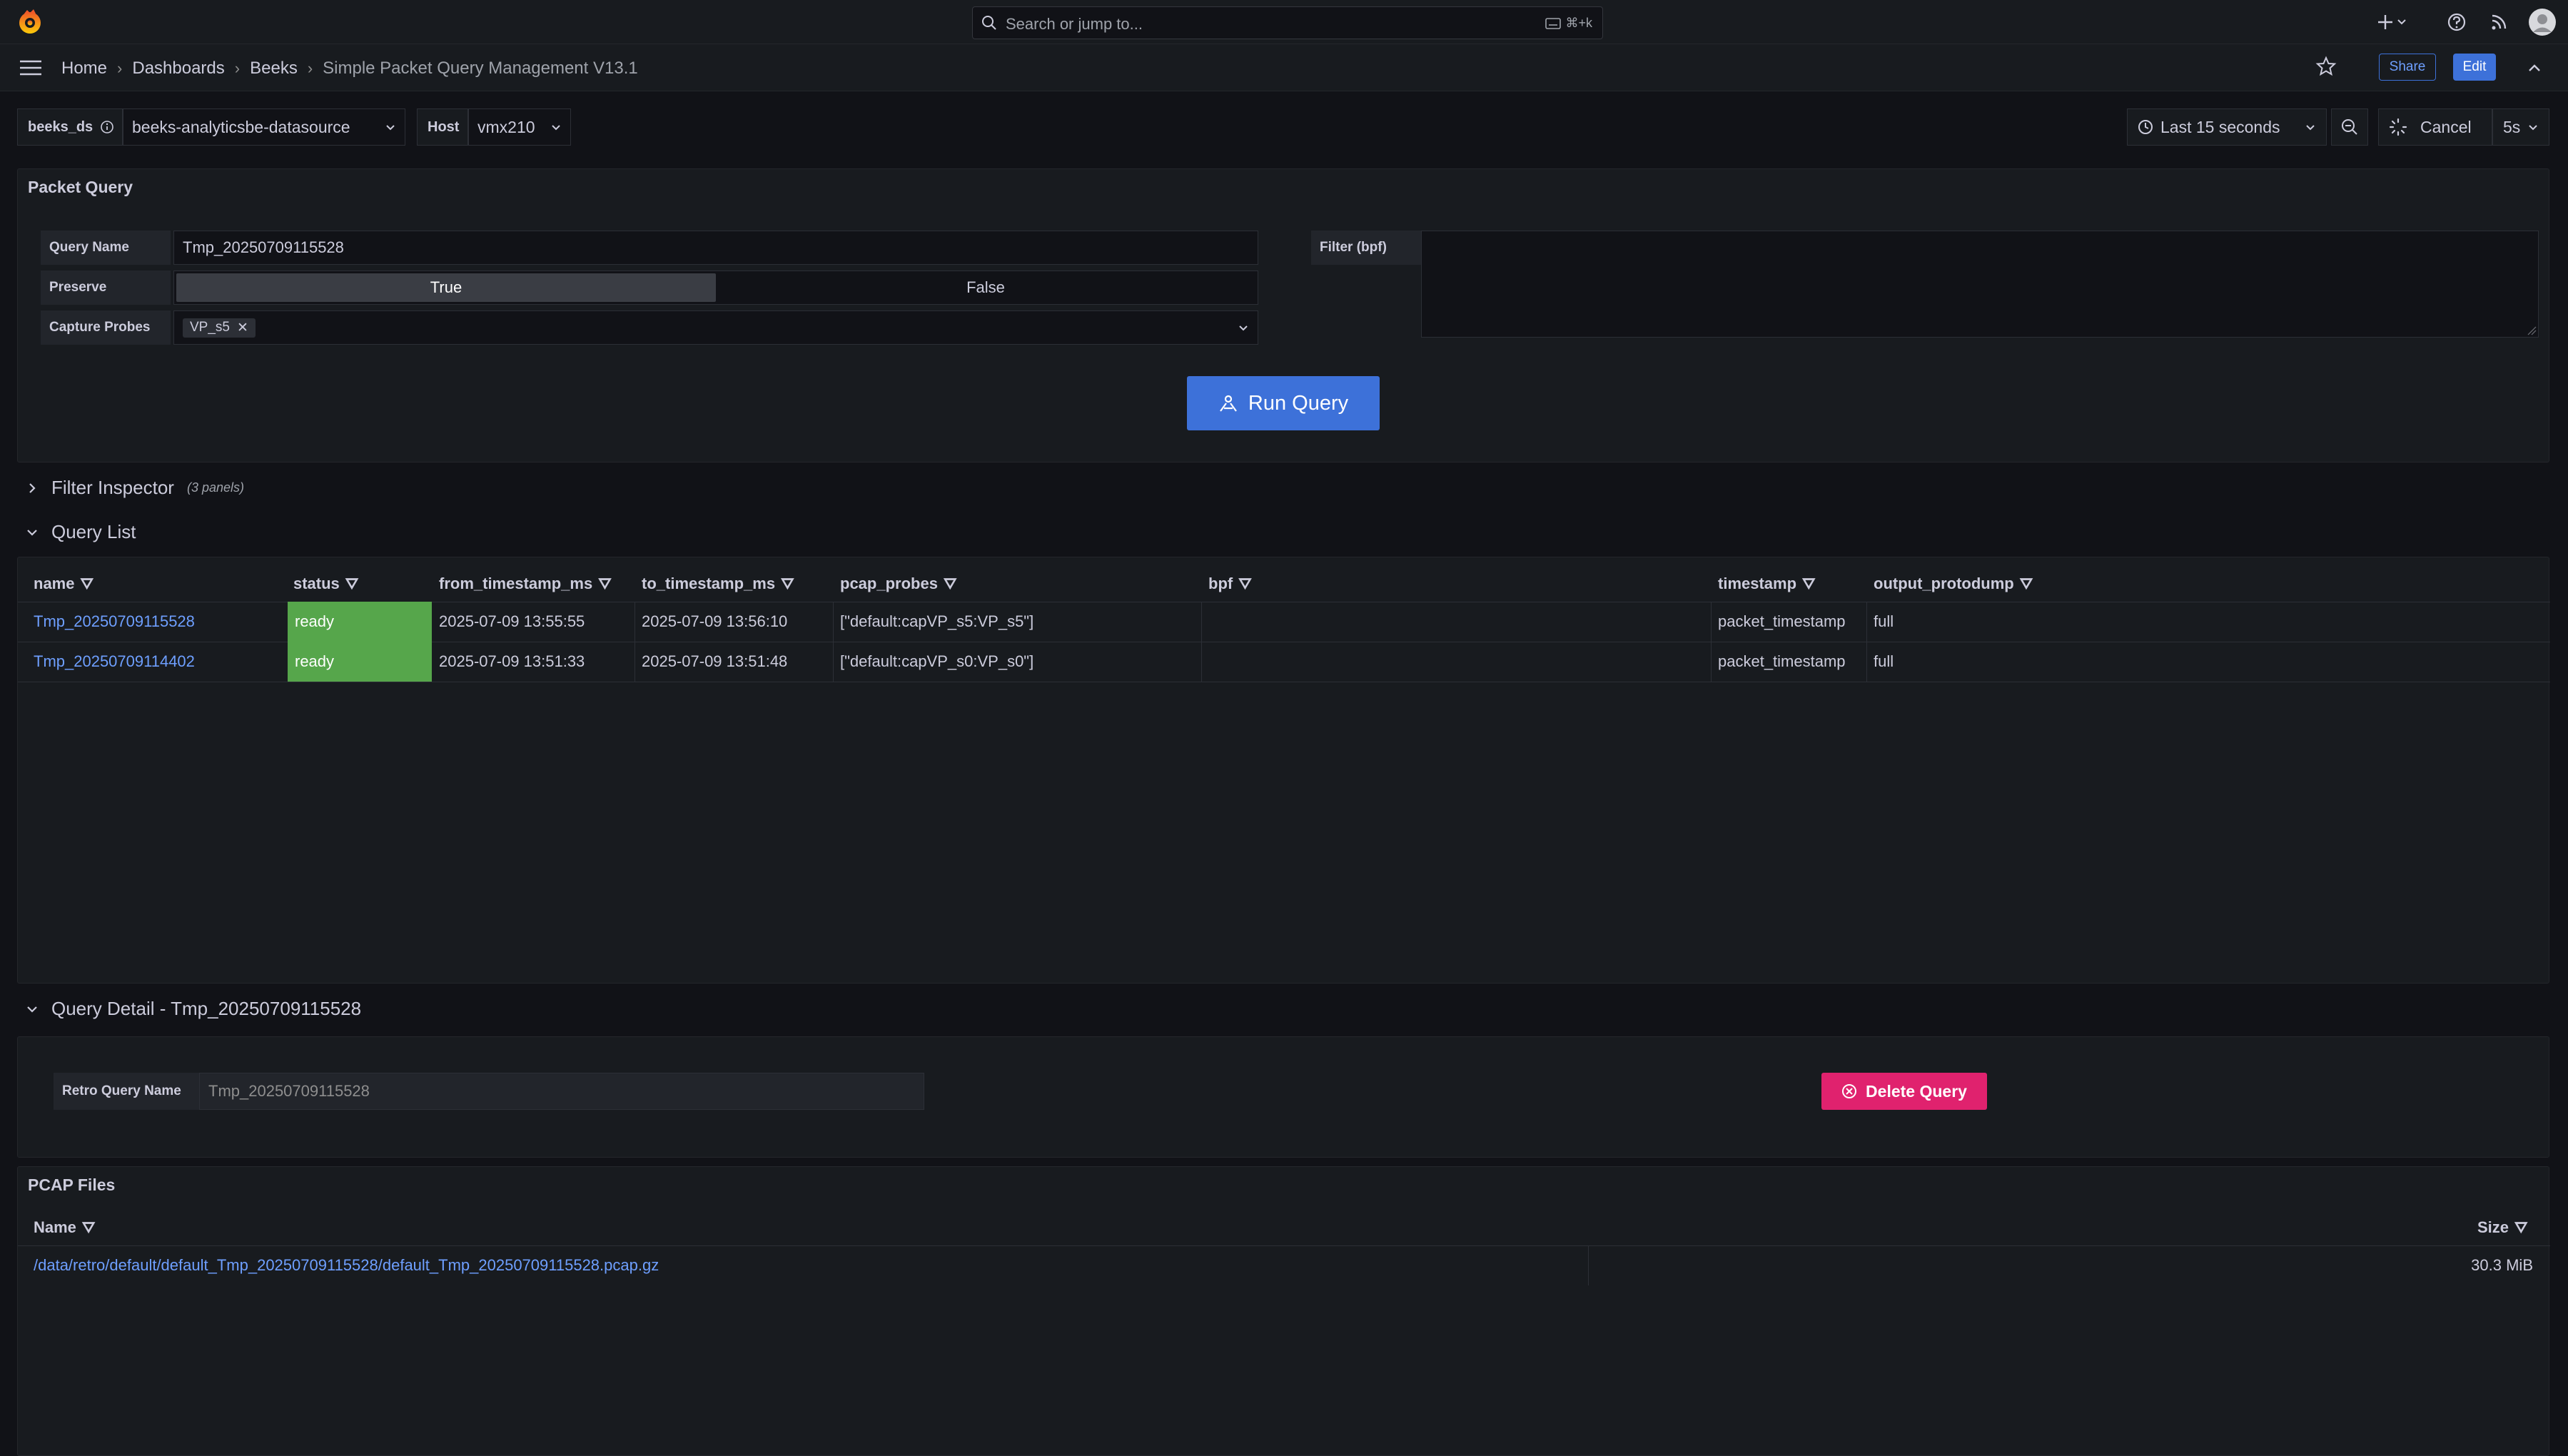 Image resolution: width=2568 pixels, height=1456 pixels. What do you see at coordinates (1371, 248) in the screenshot?
I see `filter-bpf-label: Filter (bpf)` at bounding box center [1371, 248].